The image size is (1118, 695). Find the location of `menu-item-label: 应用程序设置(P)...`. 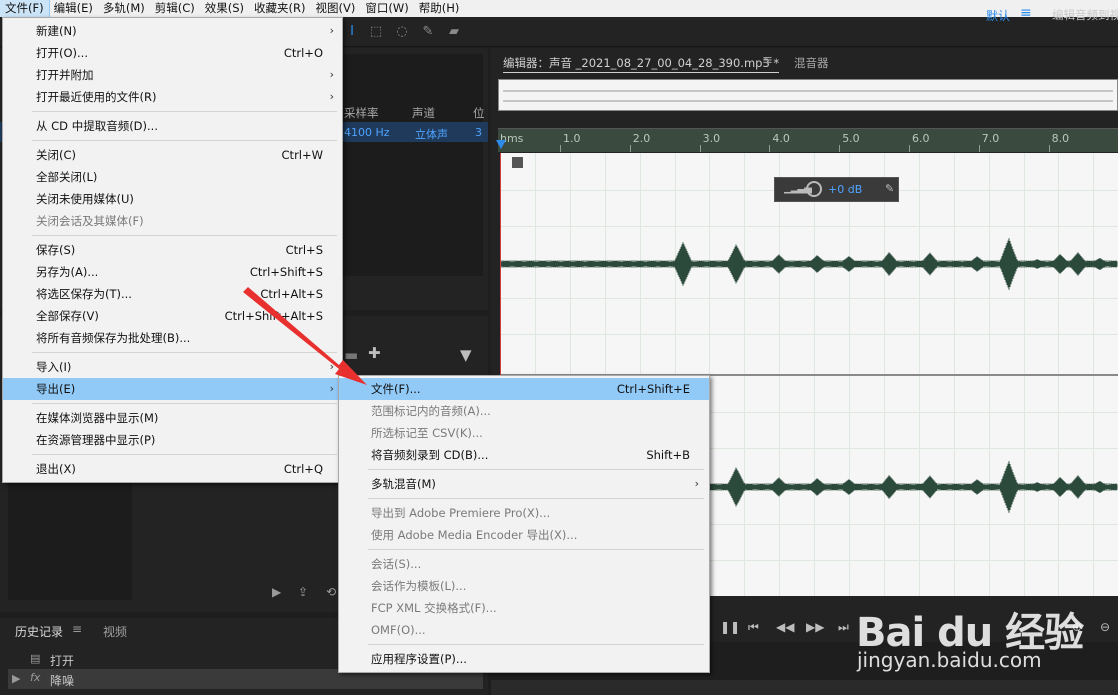

menu-item-label: 应用程序设置(P)... is located at coordinates (419, 659).